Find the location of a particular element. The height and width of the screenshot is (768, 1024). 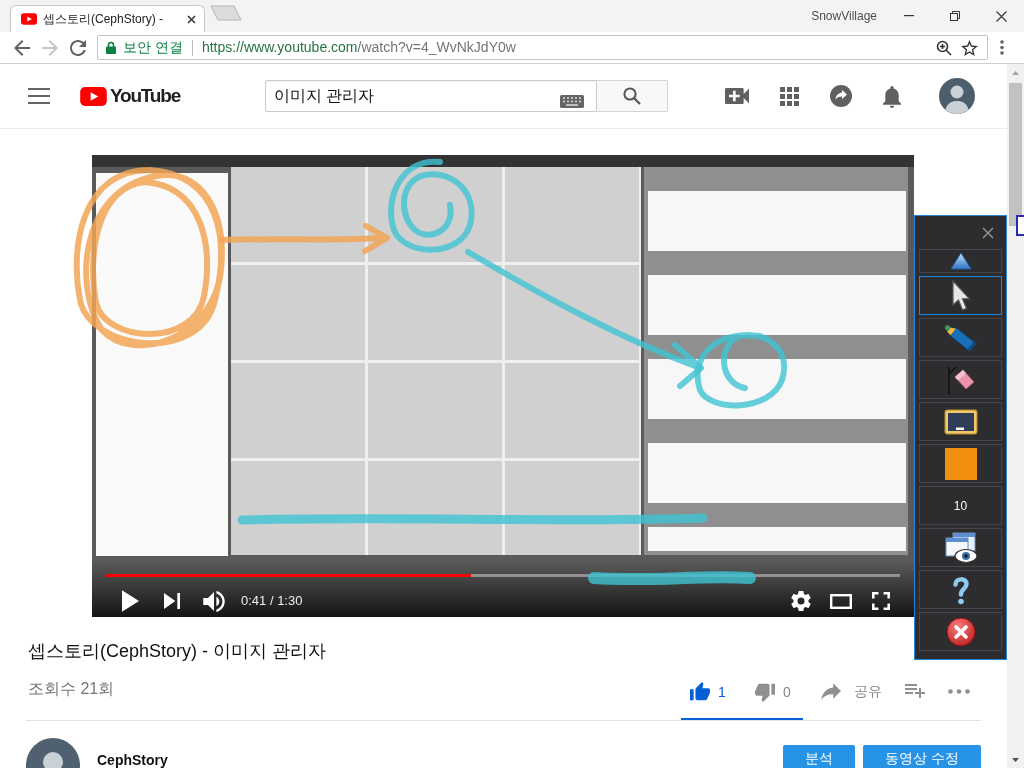

color-button is located at coordinates (960, 463).